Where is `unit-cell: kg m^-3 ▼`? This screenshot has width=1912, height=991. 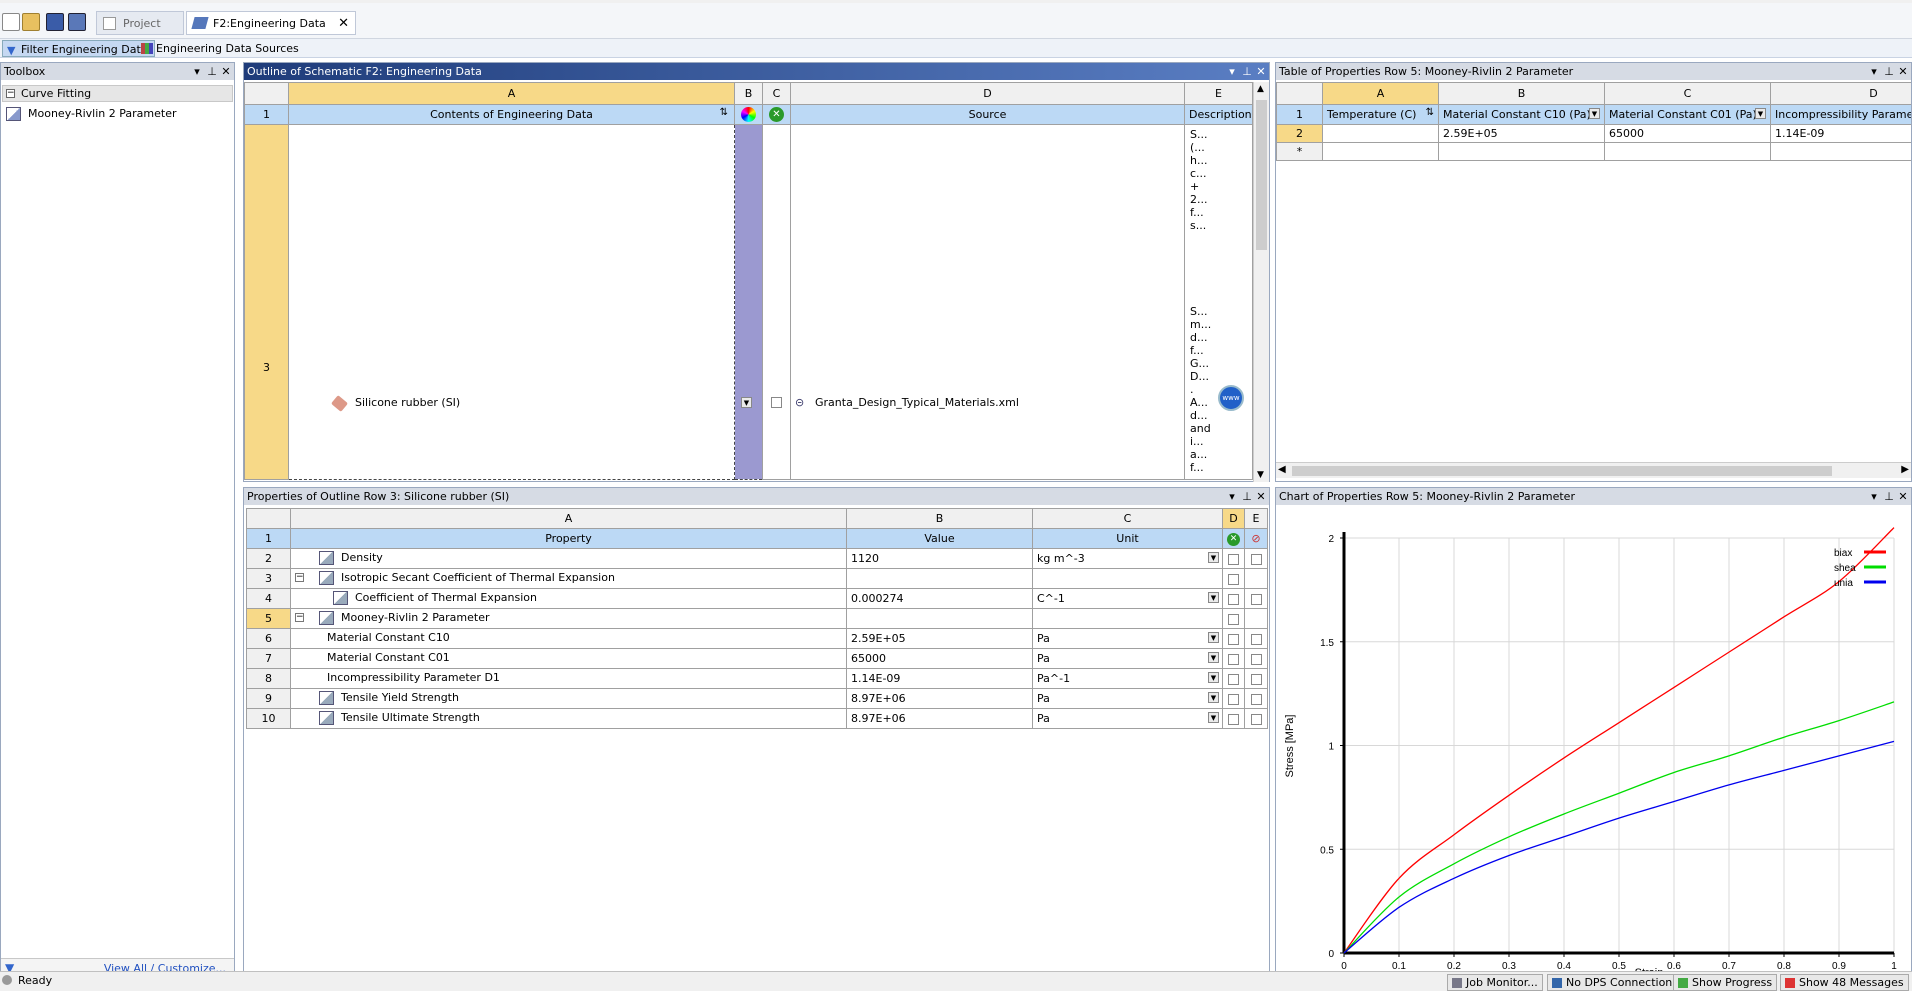 unit-cell: kg m^-3 ▼ is located at coordinates (1127, 558).